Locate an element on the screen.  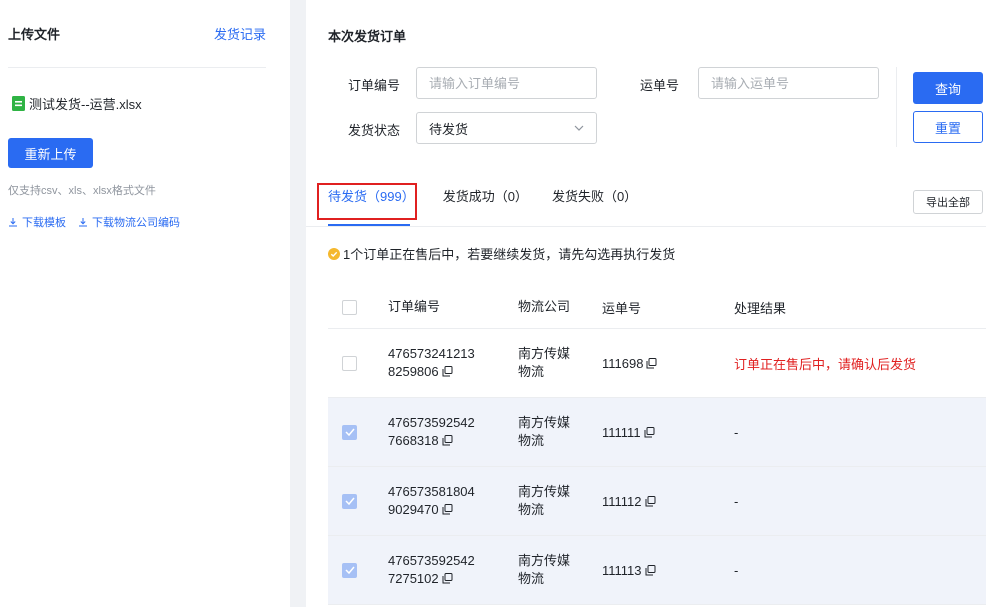
download-template-label: 下载模板 is located at coordinates (44, 223).